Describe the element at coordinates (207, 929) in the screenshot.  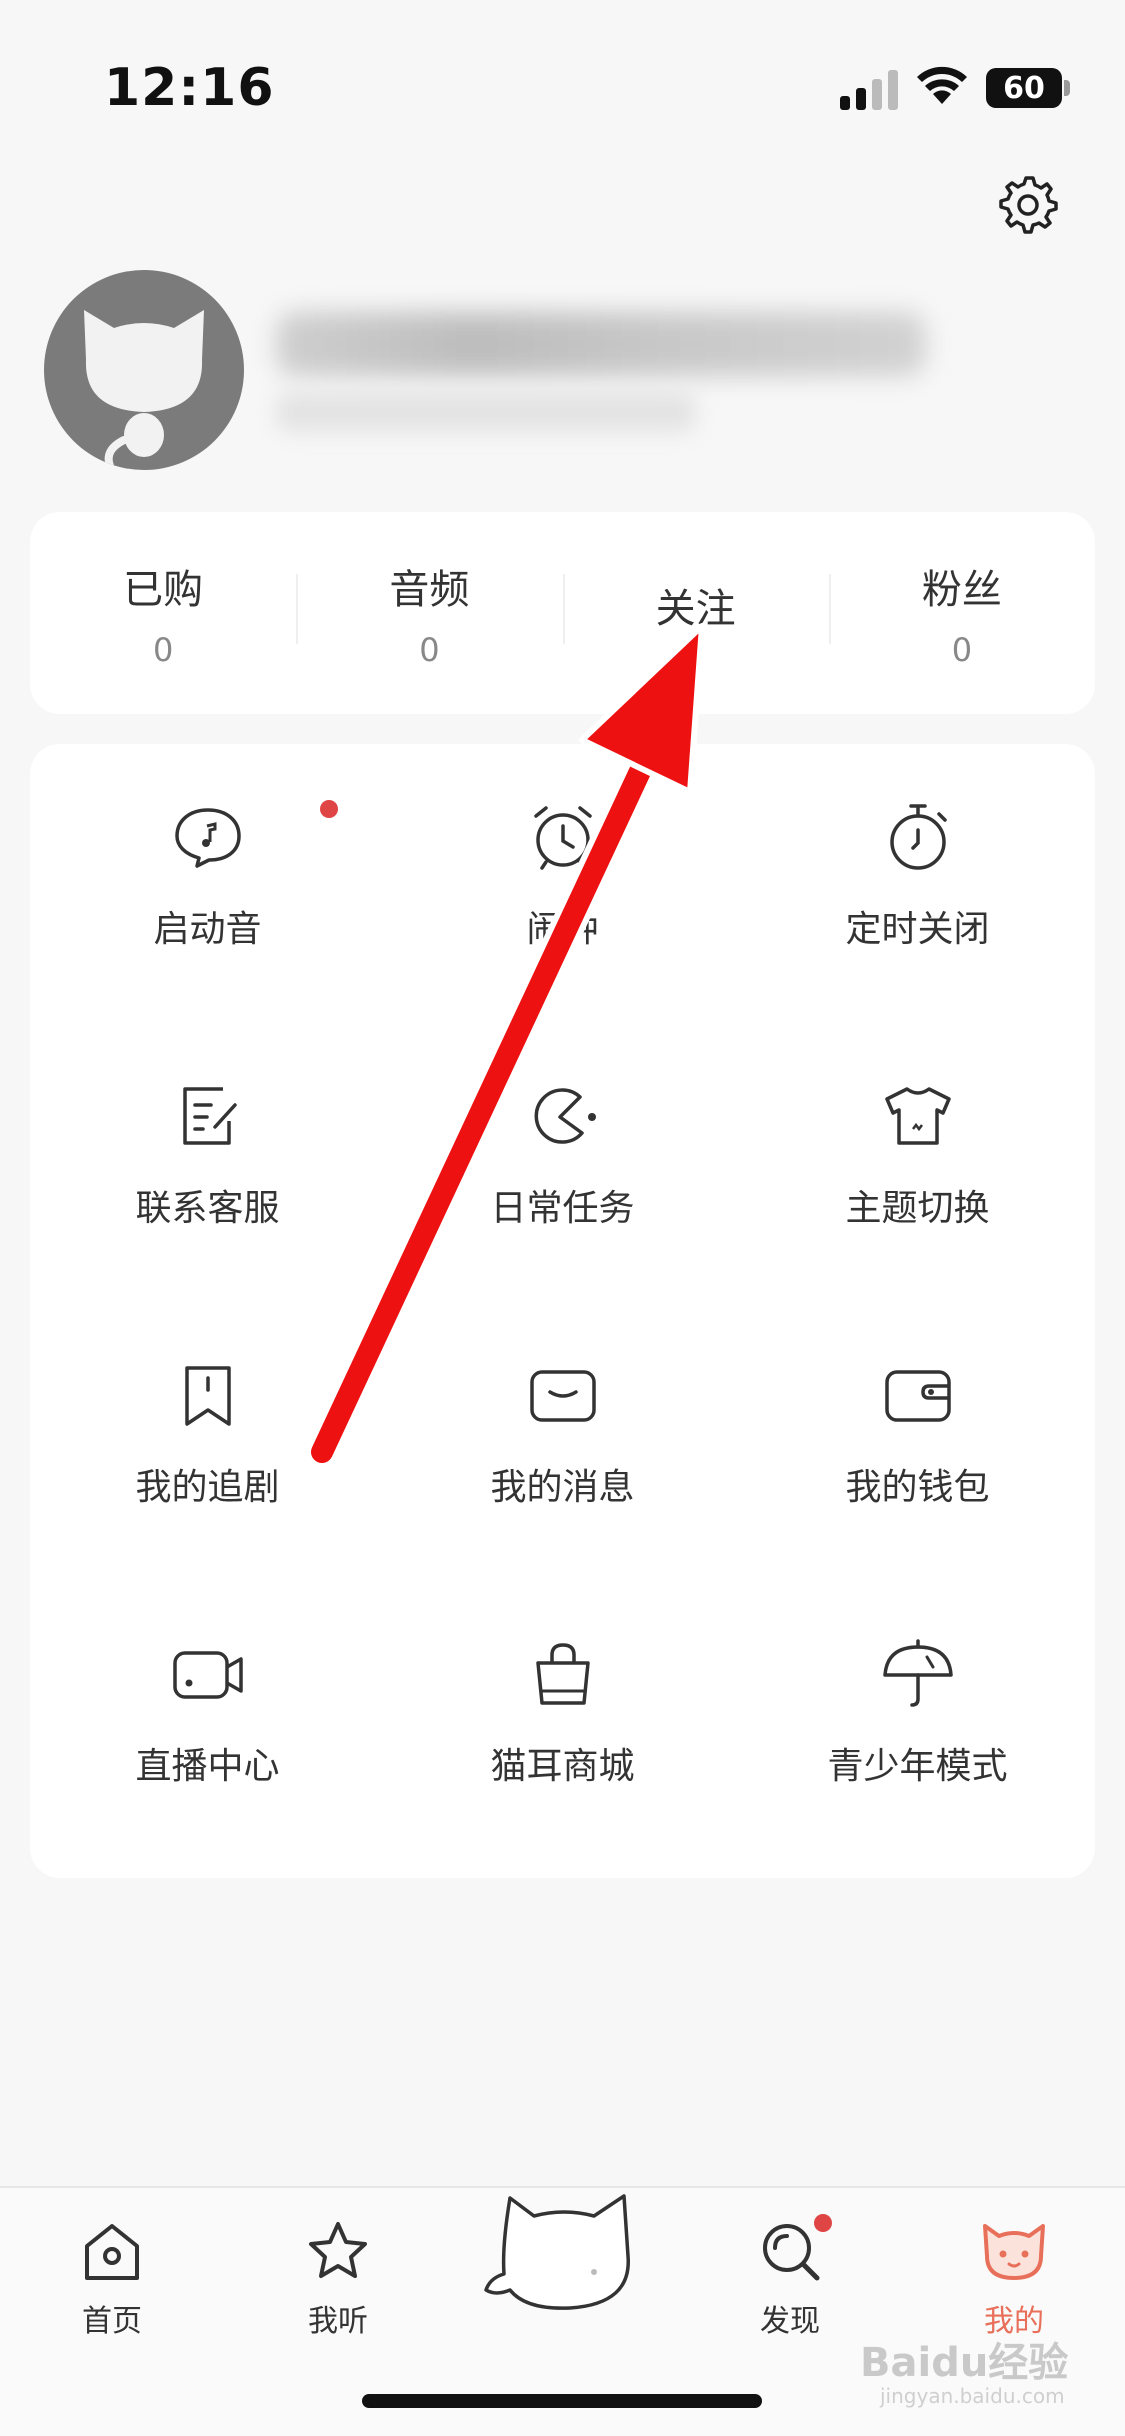
I see `grid-label: 启动音` at that location.